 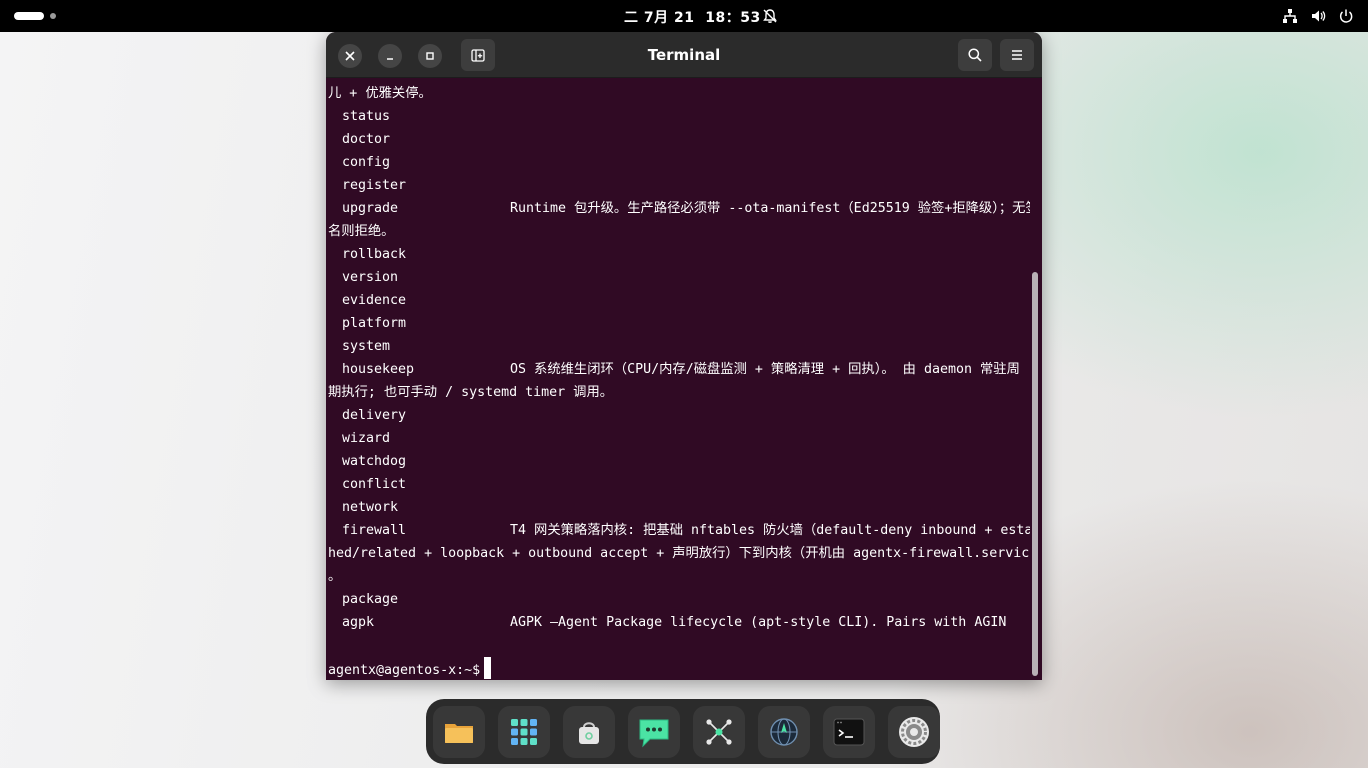 I want to click on terminal-line: system, so click(x=679, y=346).